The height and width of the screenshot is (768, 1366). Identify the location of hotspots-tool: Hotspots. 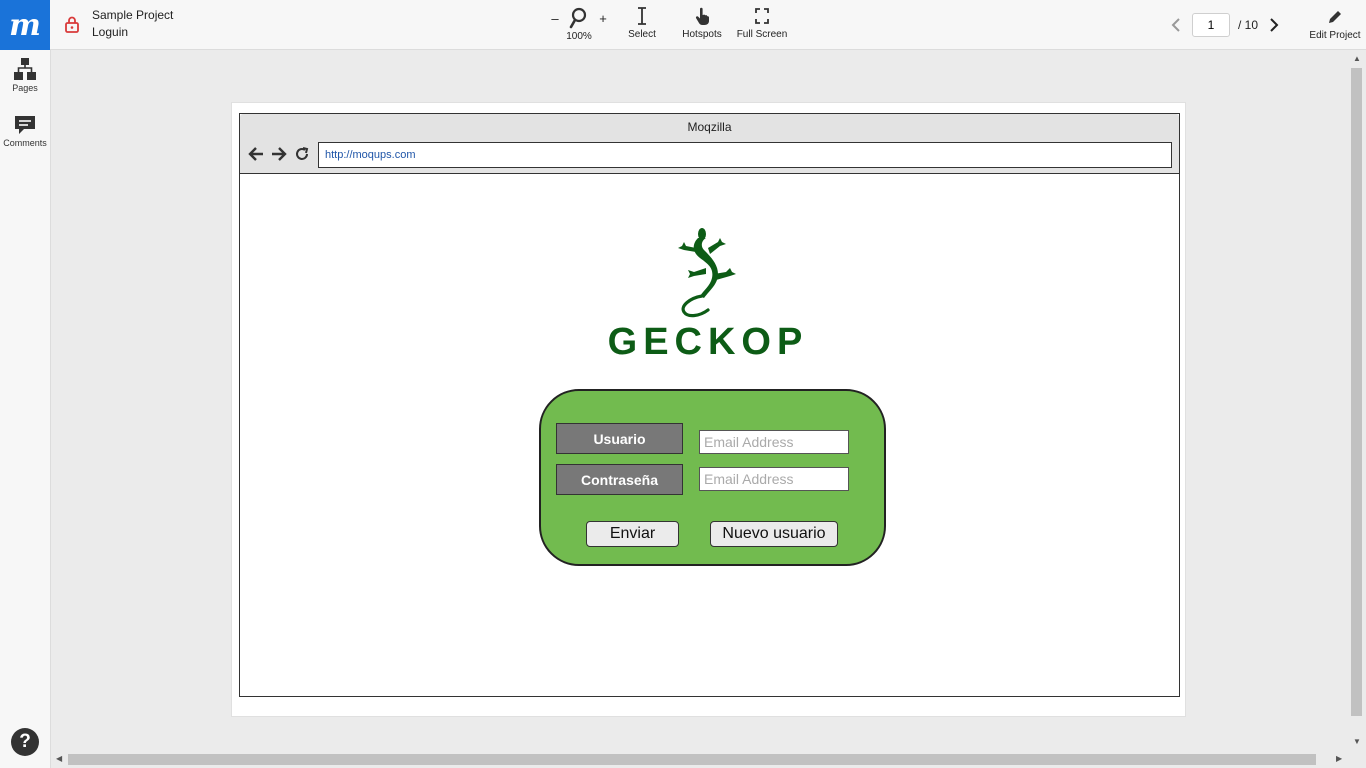
(702, 23).